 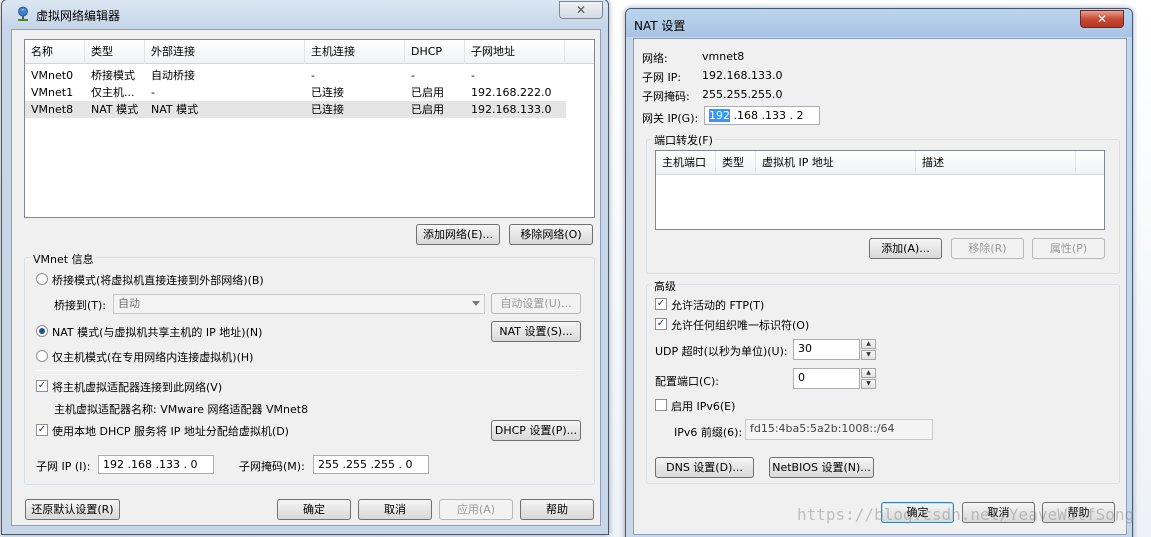 What do you see at coordinates (879, 23) in the screenshot?
I see `title-bar: NAT 设置 ✕` at bounding box center [879, 23].